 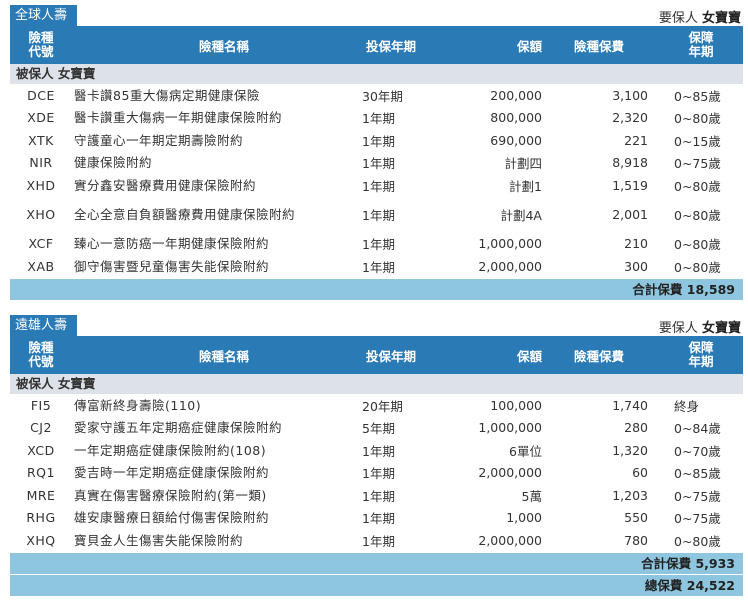 What do you see at coordinates (636, 428) in the screenshot?
I see `policy-premium: 280` at bounding box center [636, 428].